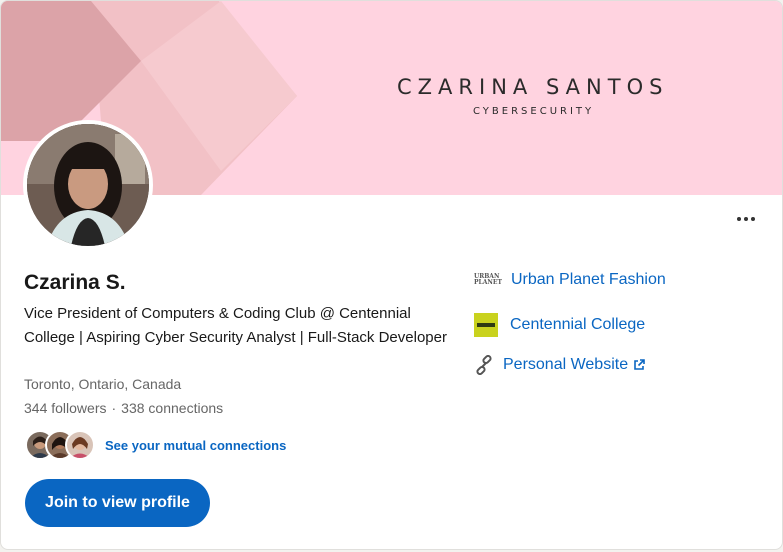  I want to click on school-link-label: Centennial College, so click(577, 325).